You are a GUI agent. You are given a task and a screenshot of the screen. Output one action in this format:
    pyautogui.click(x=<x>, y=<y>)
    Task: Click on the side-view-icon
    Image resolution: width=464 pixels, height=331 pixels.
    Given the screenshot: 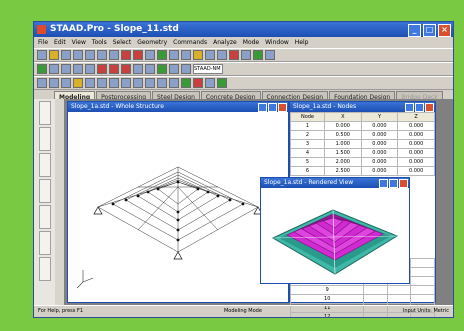 What is the action you would take?
    pyautogui.click(x=126, y=69)
    